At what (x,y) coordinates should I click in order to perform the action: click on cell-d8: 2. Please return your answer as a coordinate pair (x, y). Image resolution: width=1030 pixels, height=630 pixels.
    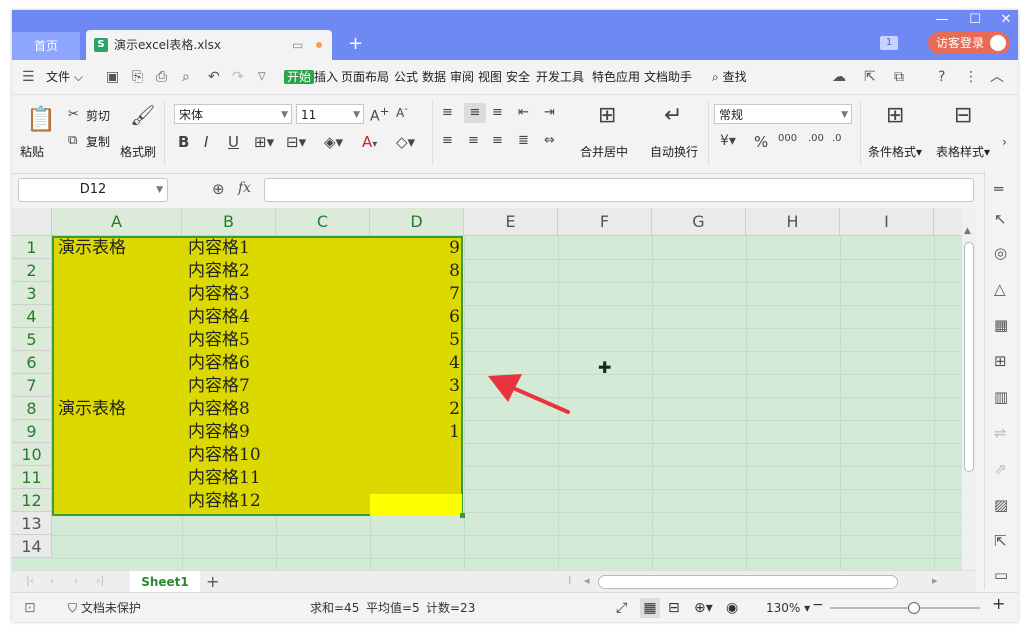
    Looking at the image, I should click on (425, 409).